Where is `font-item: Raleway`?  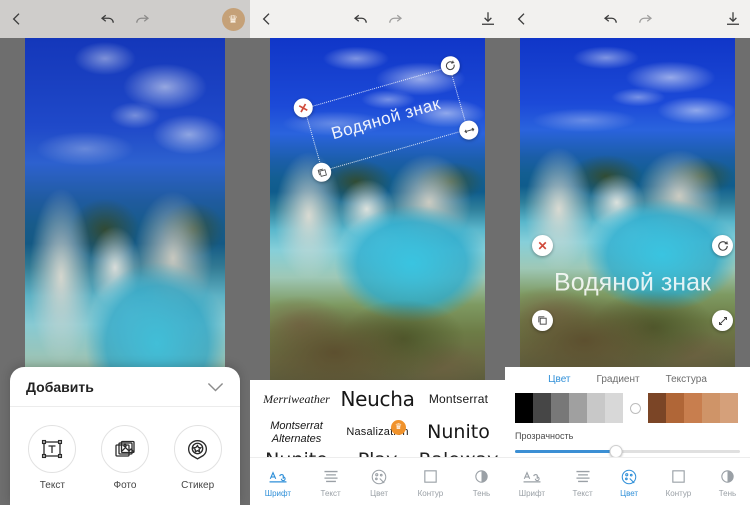
font-item: Raleway is located at coordinates (458, 453).